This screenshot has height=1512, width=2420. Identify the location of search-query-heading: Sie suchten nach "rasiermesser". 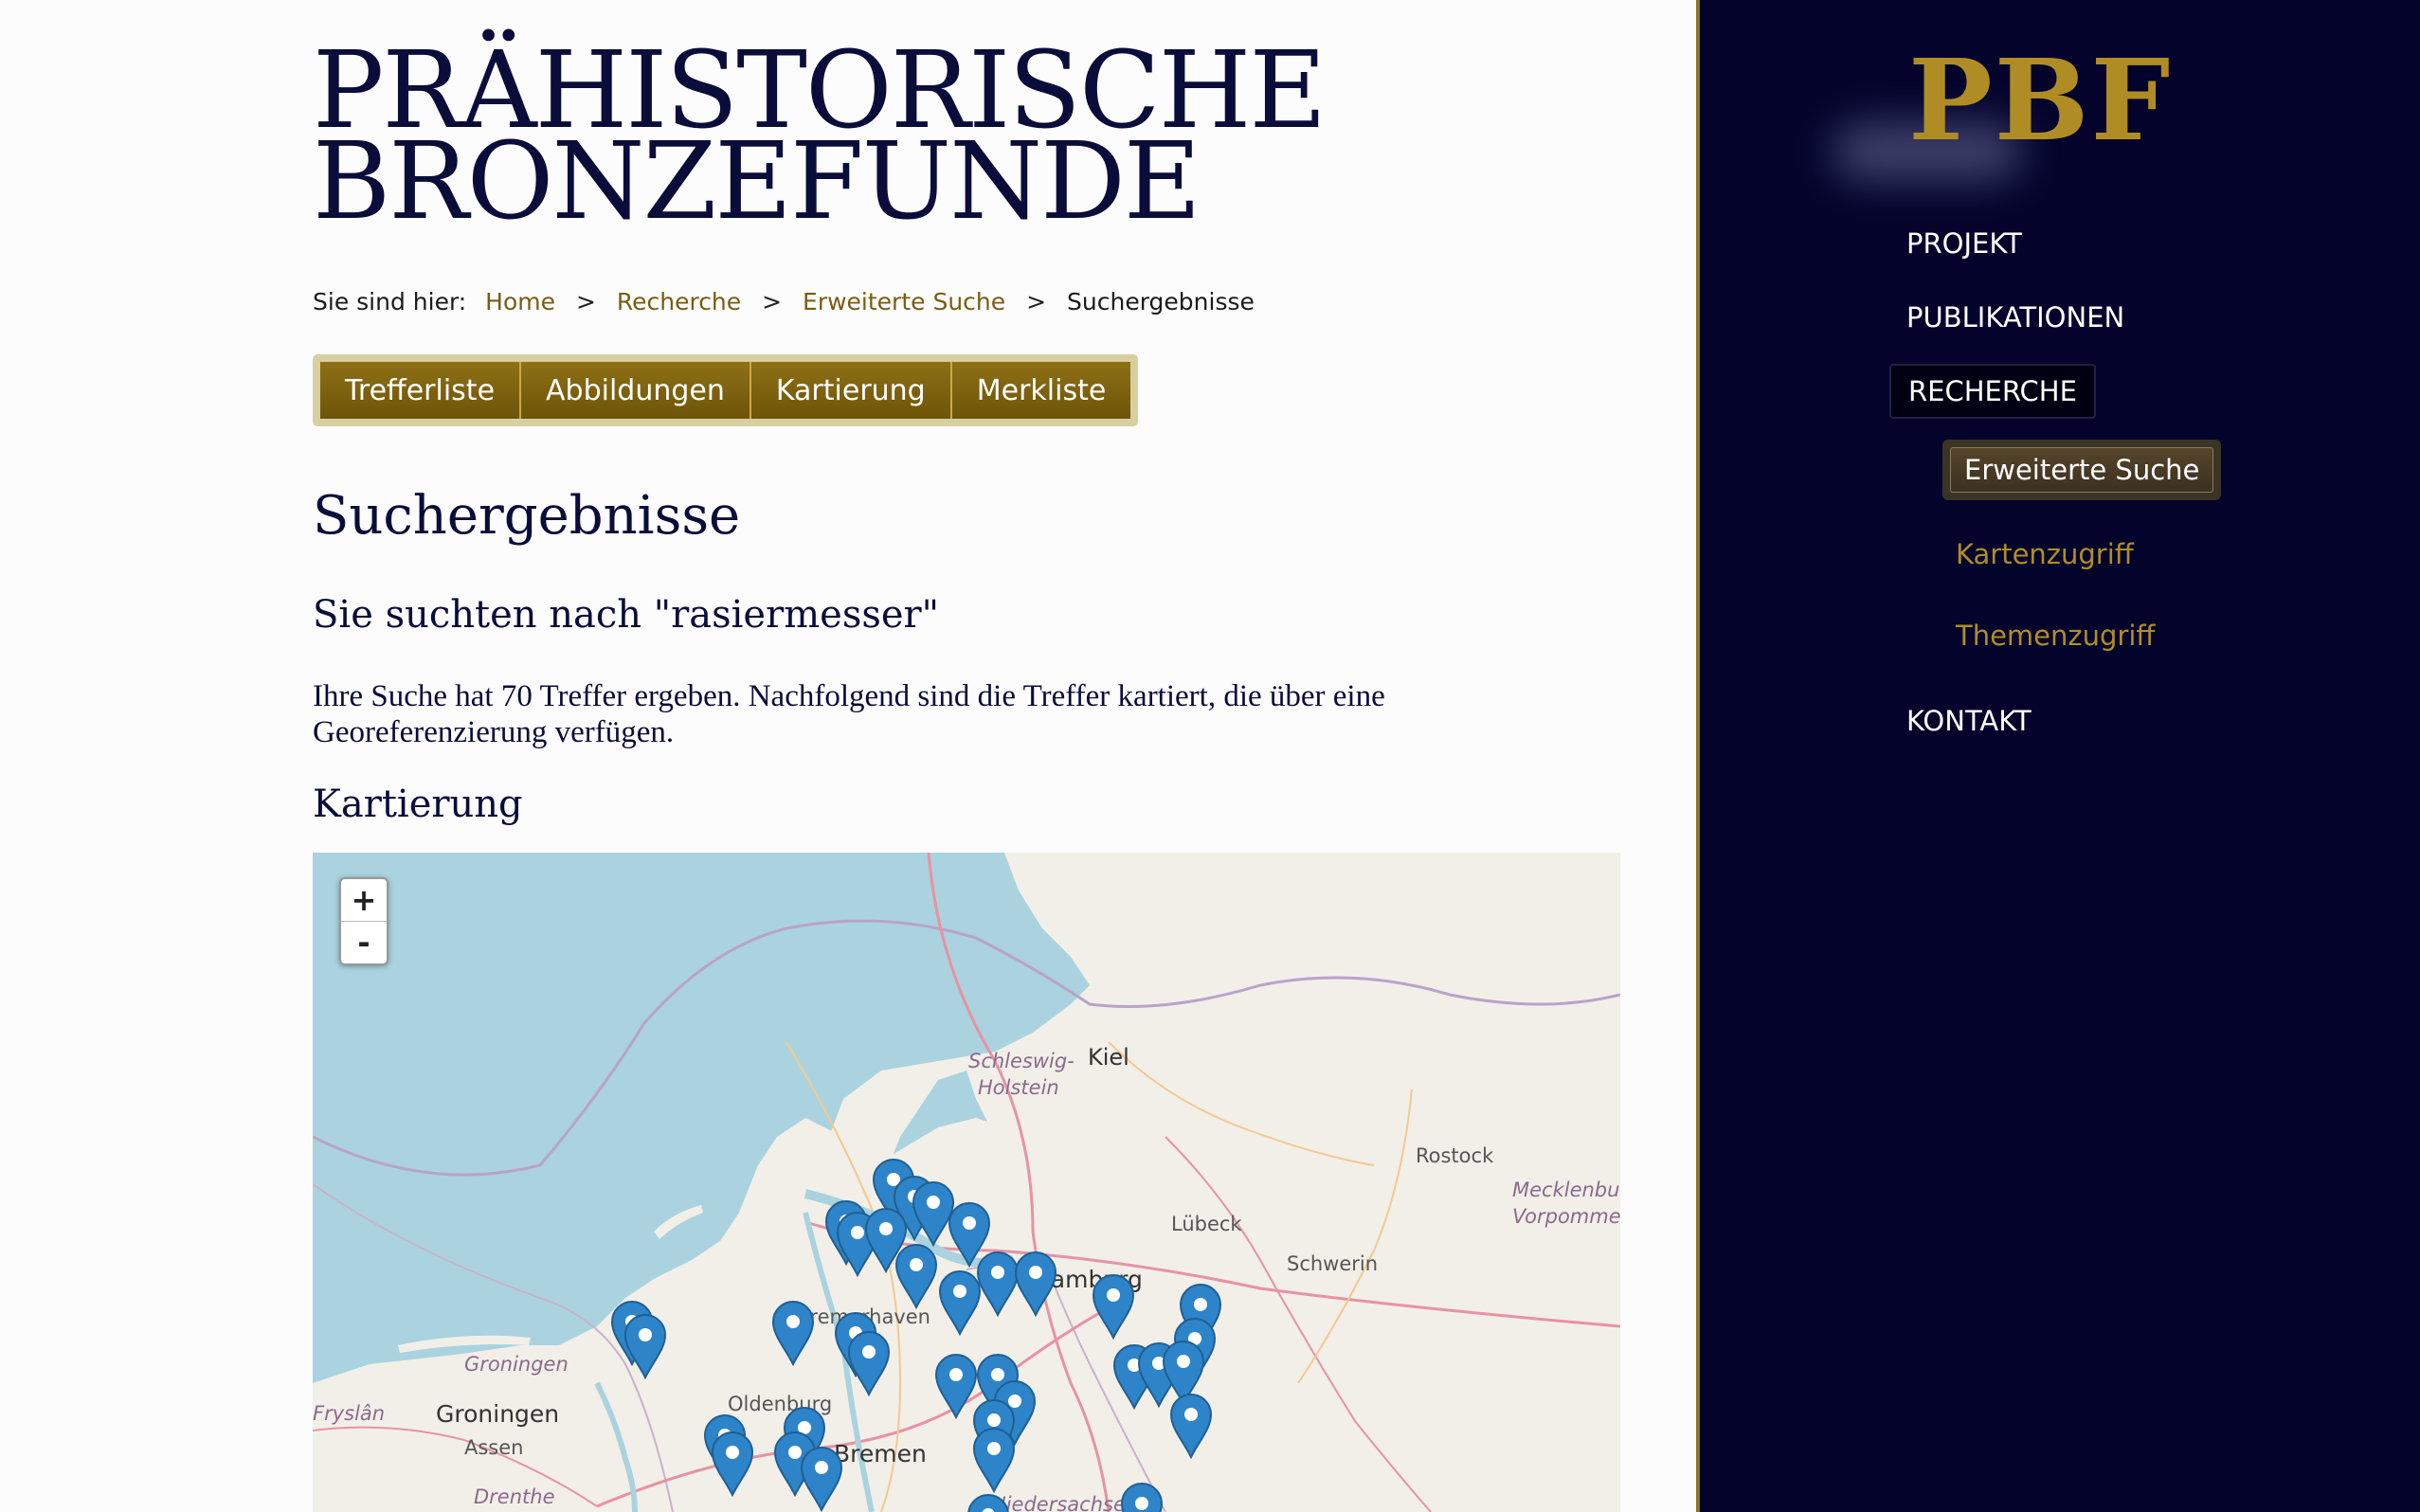
(626, 615).